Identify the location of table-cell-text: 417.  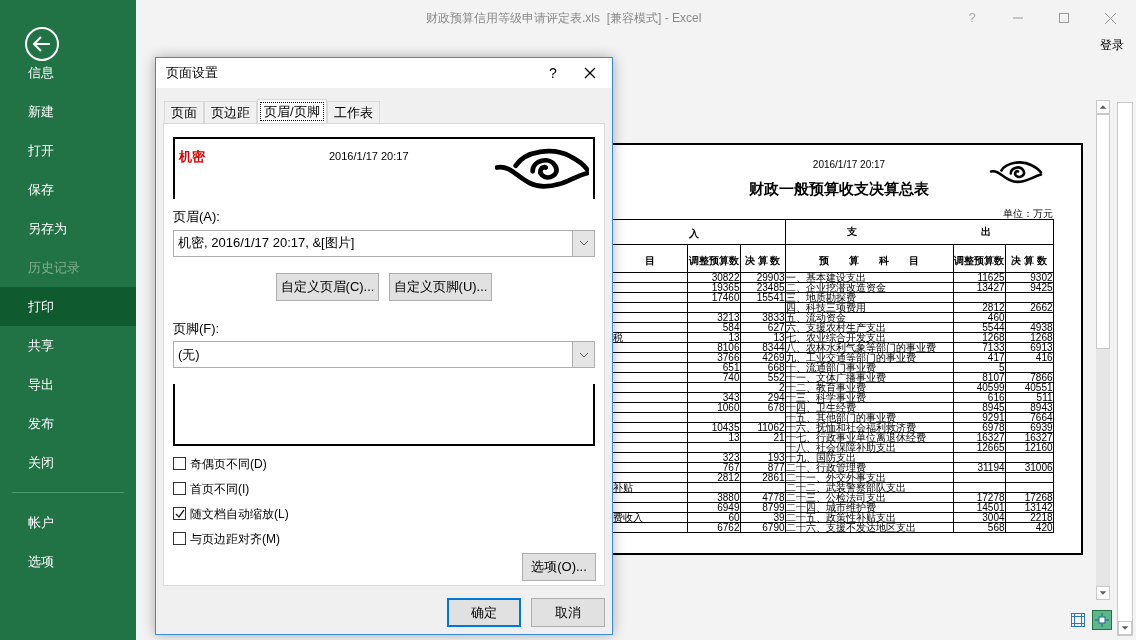
(995, 357).